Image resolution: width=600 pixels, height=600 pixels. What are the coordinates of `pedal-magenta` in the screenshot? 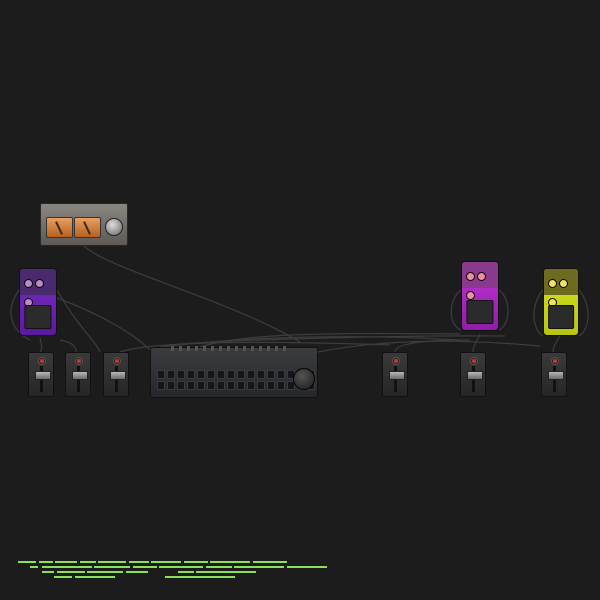 It's located at (480, 296).